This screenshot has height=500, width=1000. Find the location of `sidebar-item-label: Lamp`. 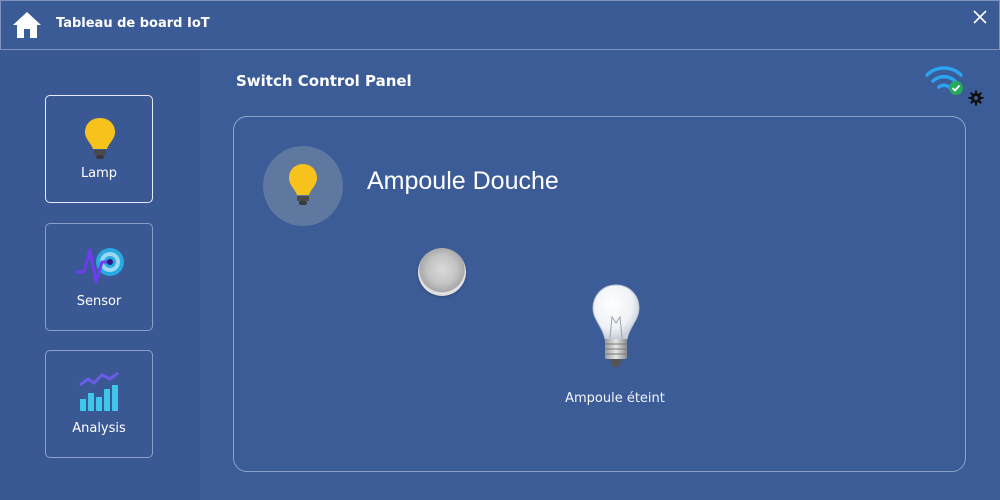

sidebar-item-label: Lamp is located at coordinates (99, 173).